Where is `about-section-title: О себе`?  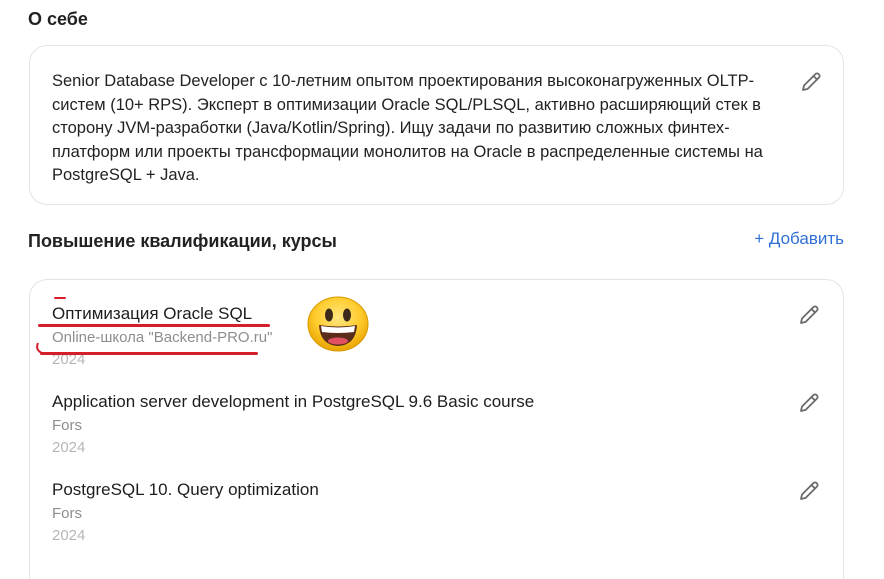
about-section-title: О себе is located at coordinates (58, 19).